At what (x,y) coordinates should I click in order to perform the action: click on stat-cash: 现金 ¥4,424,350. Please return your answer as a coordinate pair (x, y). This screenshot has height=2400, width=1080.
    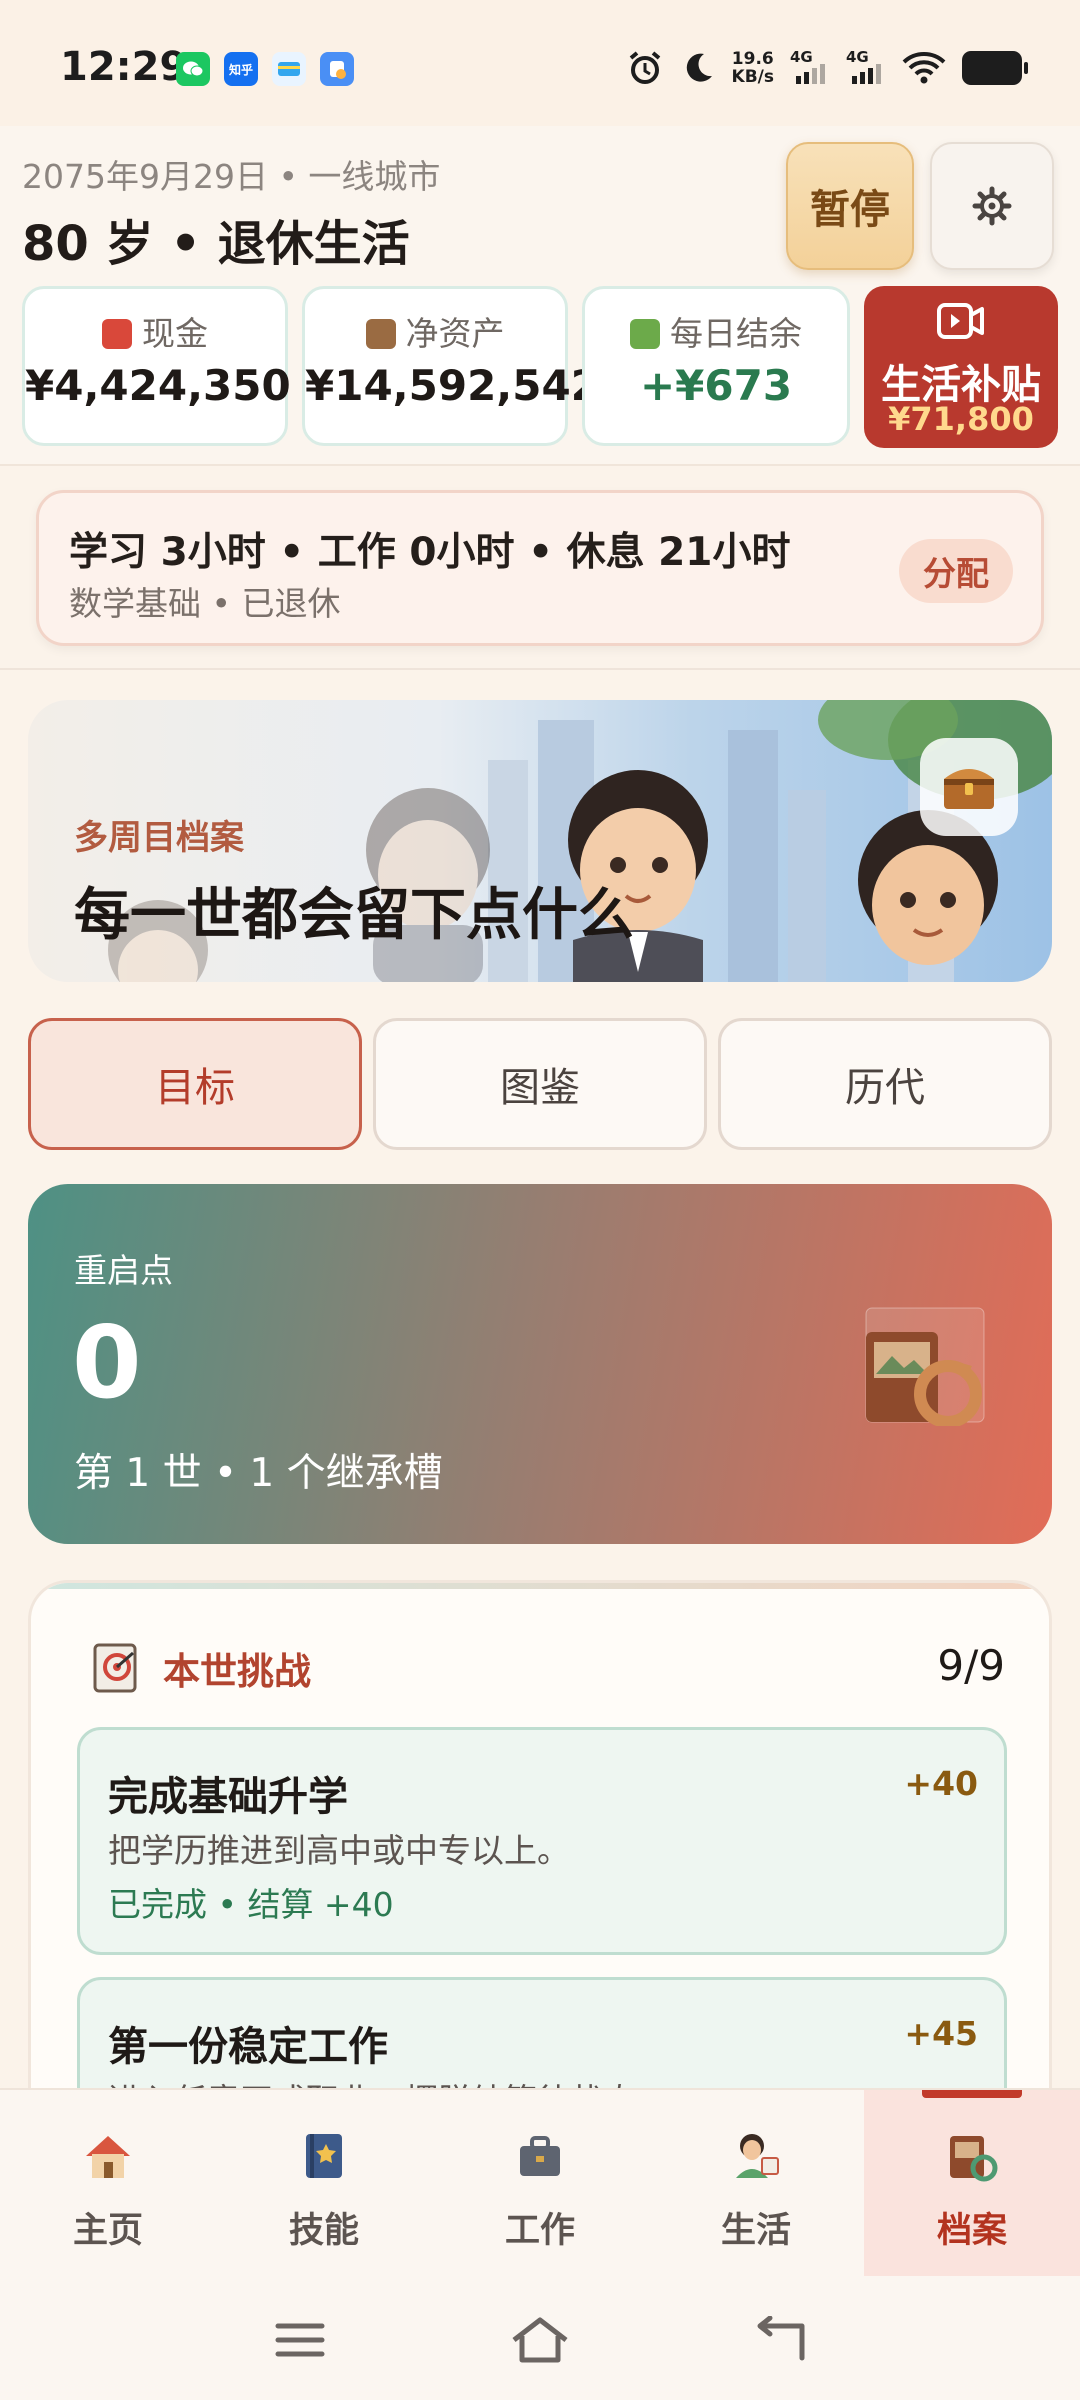
    Looking at the image, I should click on (156, 366).